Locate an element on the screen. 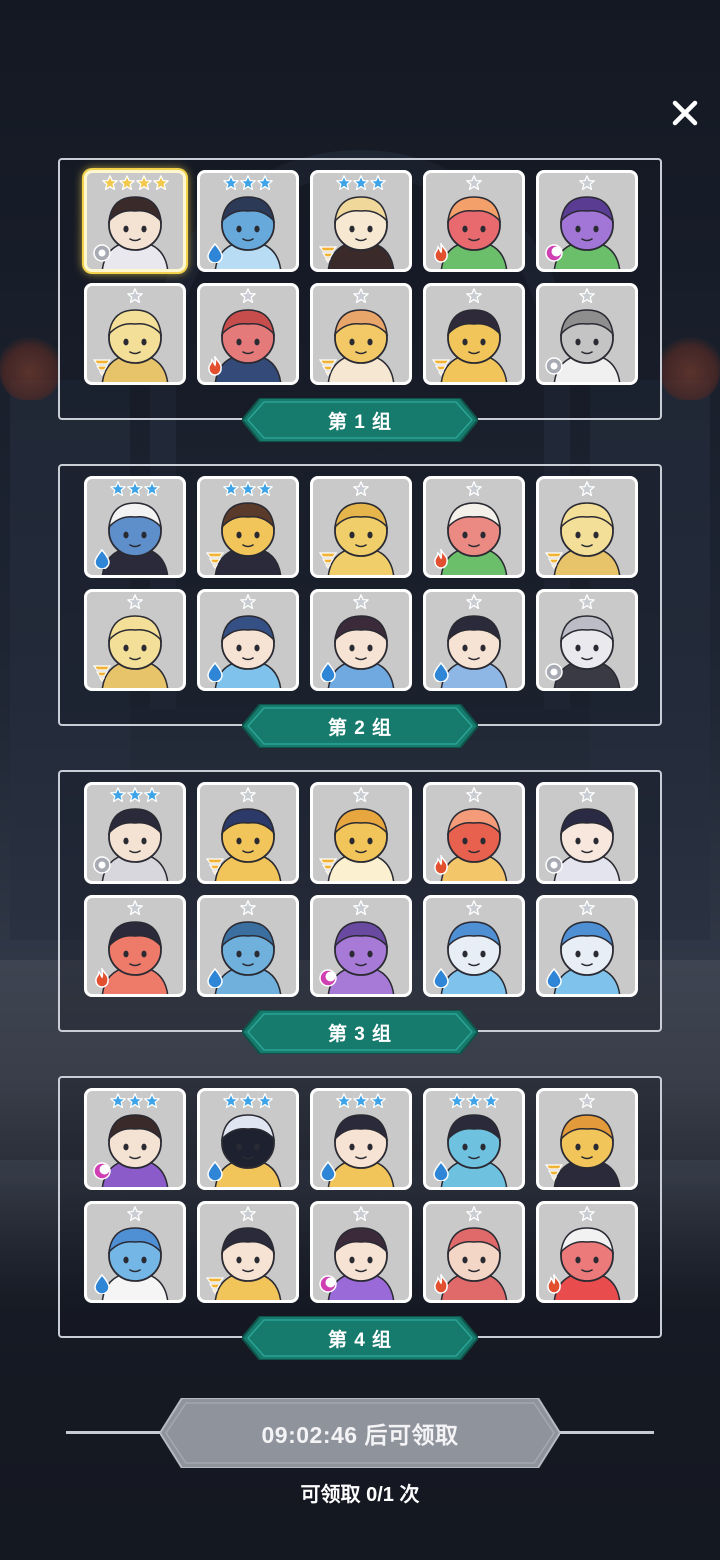 This screenshot has height=1560, width=720. group-label: 第 3 组 is located at coordinates (360, 1032).